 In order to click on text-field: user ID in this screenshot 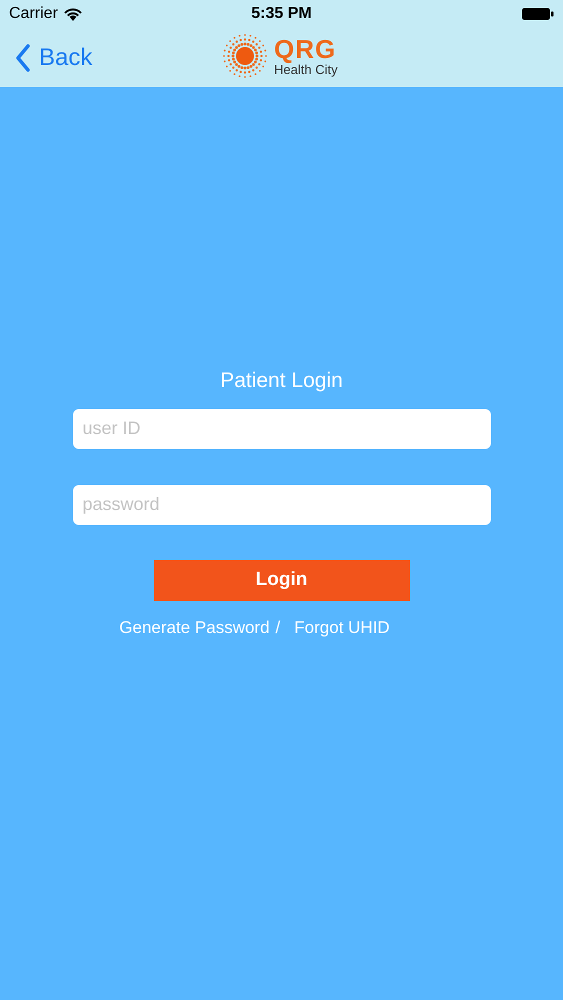, I will do `click(281, 428)`.